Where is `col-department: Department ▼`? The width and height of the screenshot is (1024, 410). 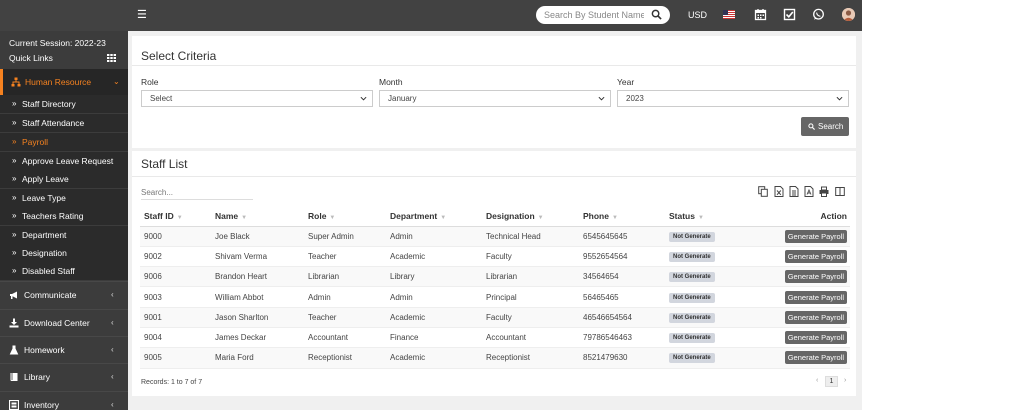 col-department: Department ▼ is located at coordinates (434, 216).